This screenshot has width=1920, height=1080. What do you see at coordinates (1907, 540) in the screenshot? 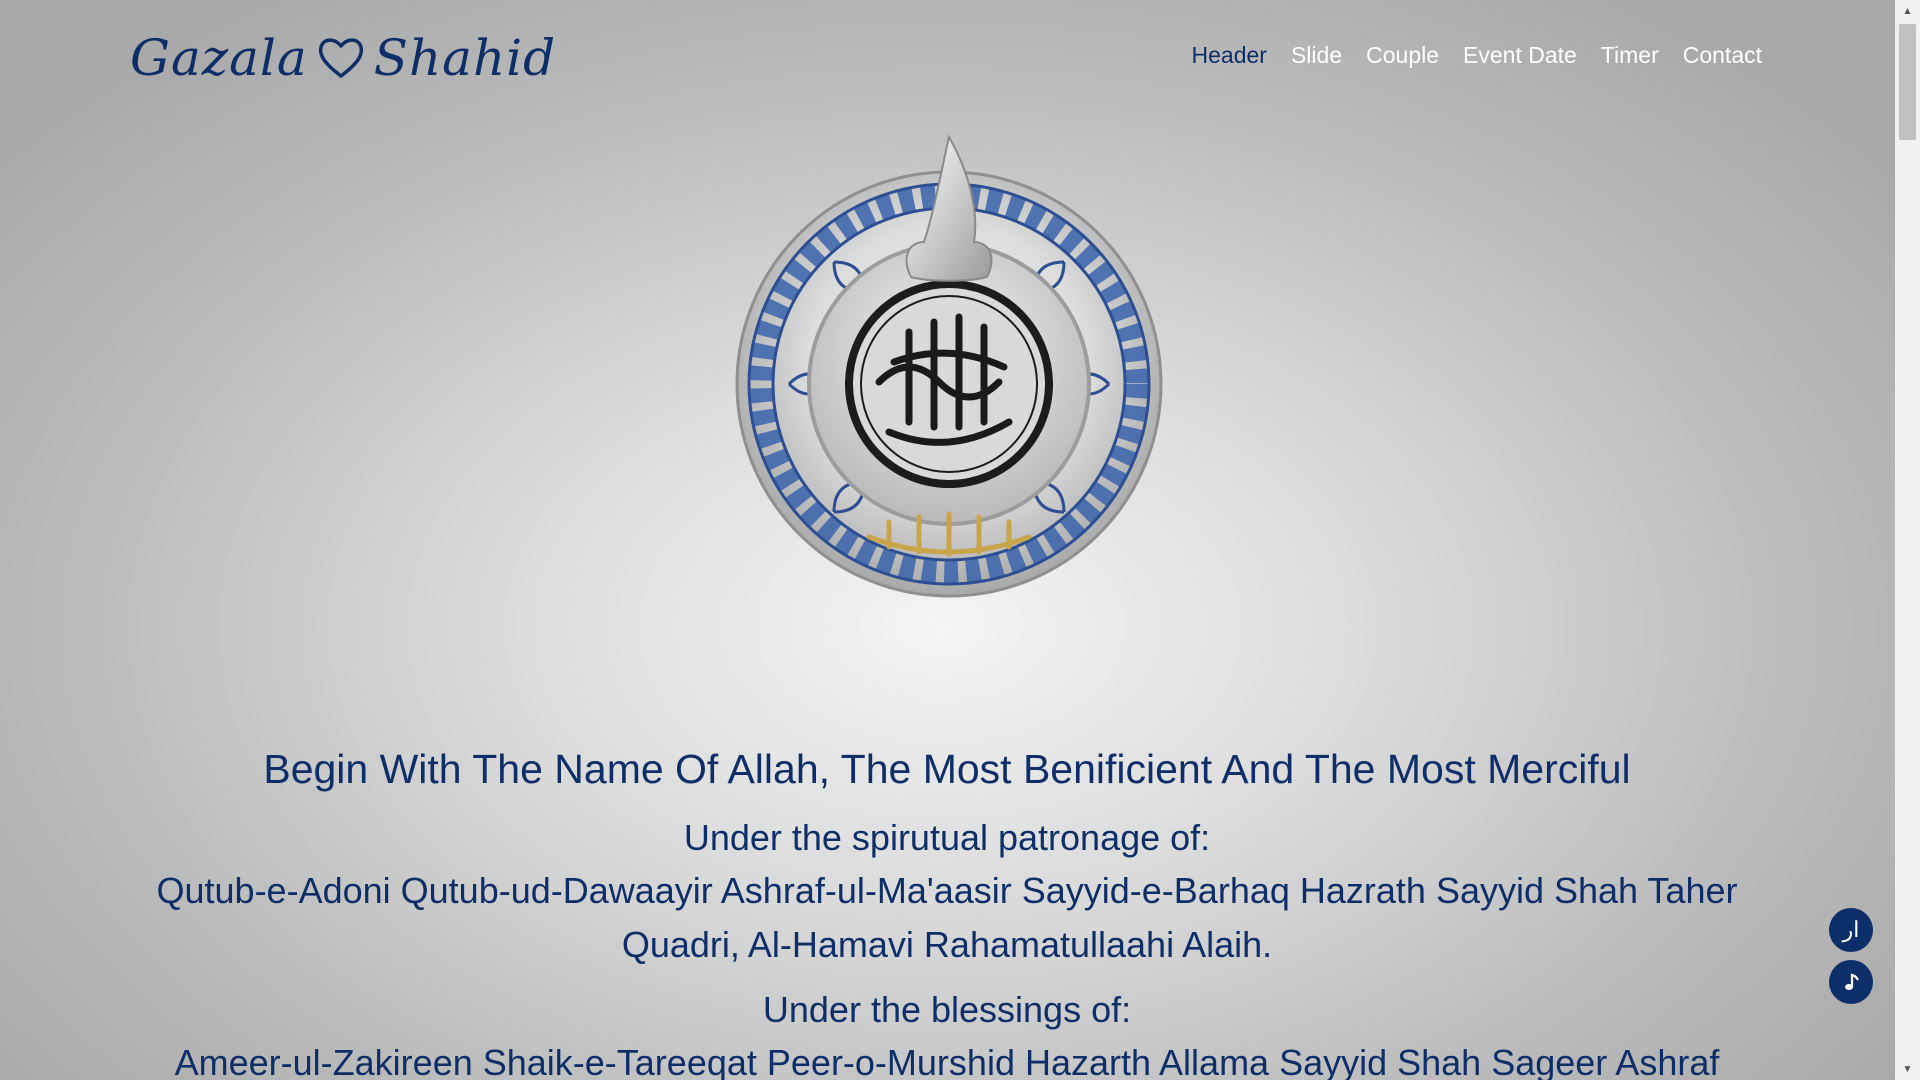
I see `vertical-scrollbar: ▲ ▼` at bounding box center [1907, 540].